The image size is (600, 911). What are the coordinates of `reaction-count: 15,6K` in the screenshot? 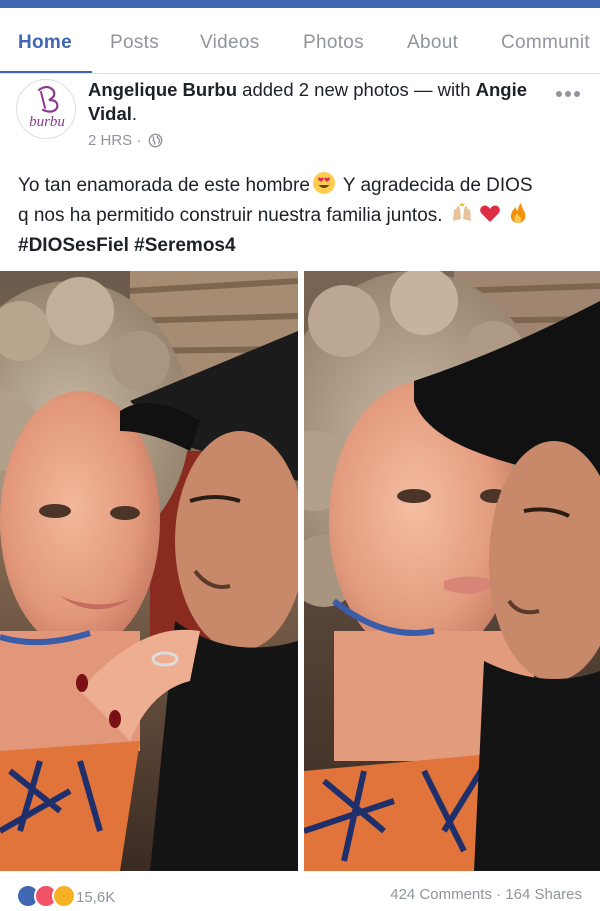 It's located at (96, 897).